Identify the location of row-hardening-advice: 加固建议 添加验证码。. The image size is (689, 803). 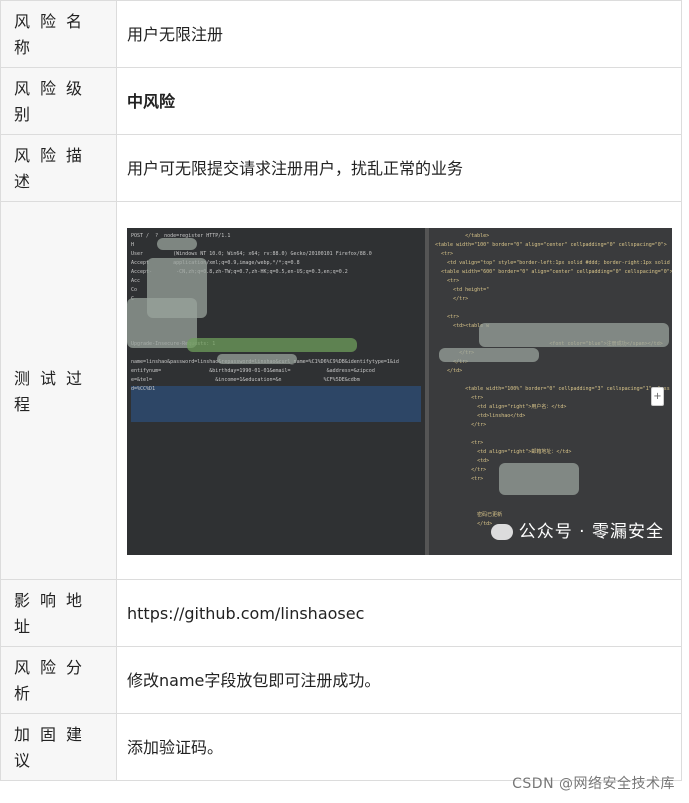
(341, 747).